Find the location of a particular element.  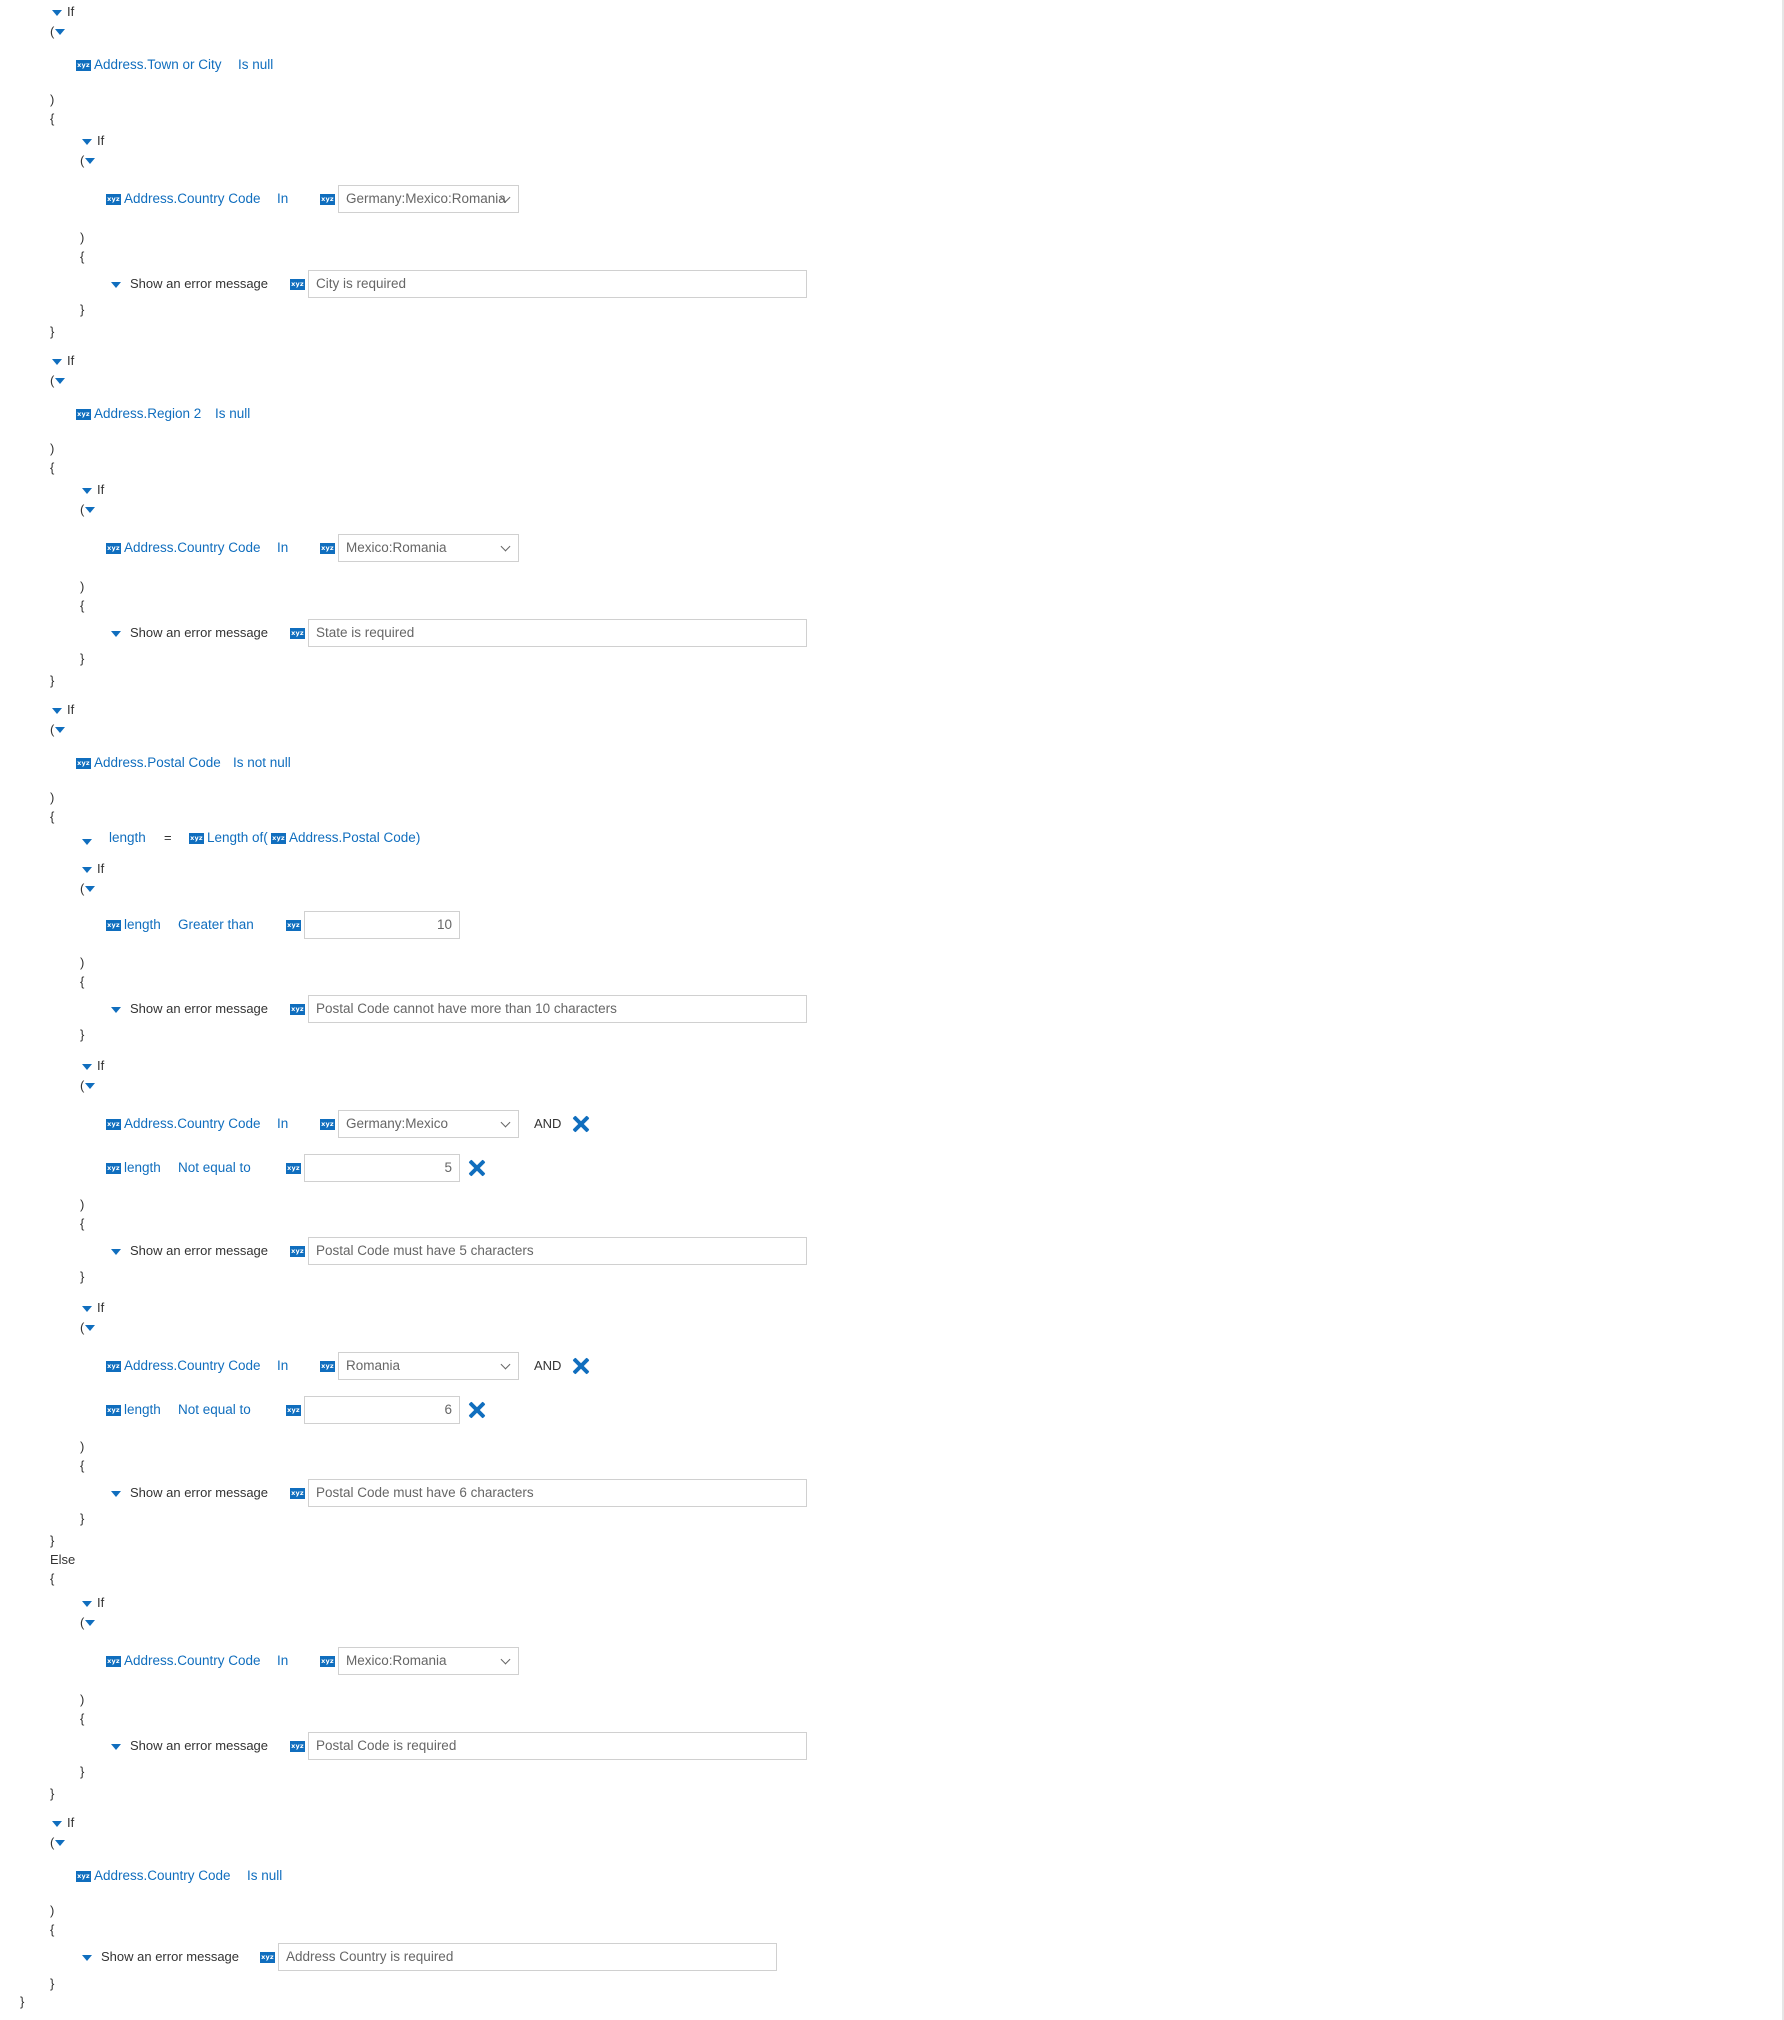

value-input: 6 is located at coordinates (382, 1410).